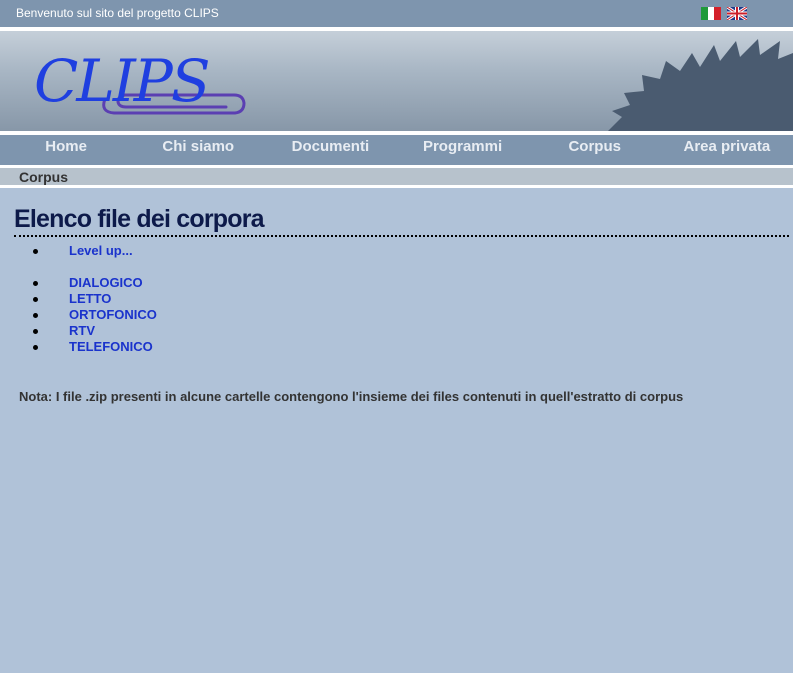  I want to click on uk-flag-icon, so click(737, 13).